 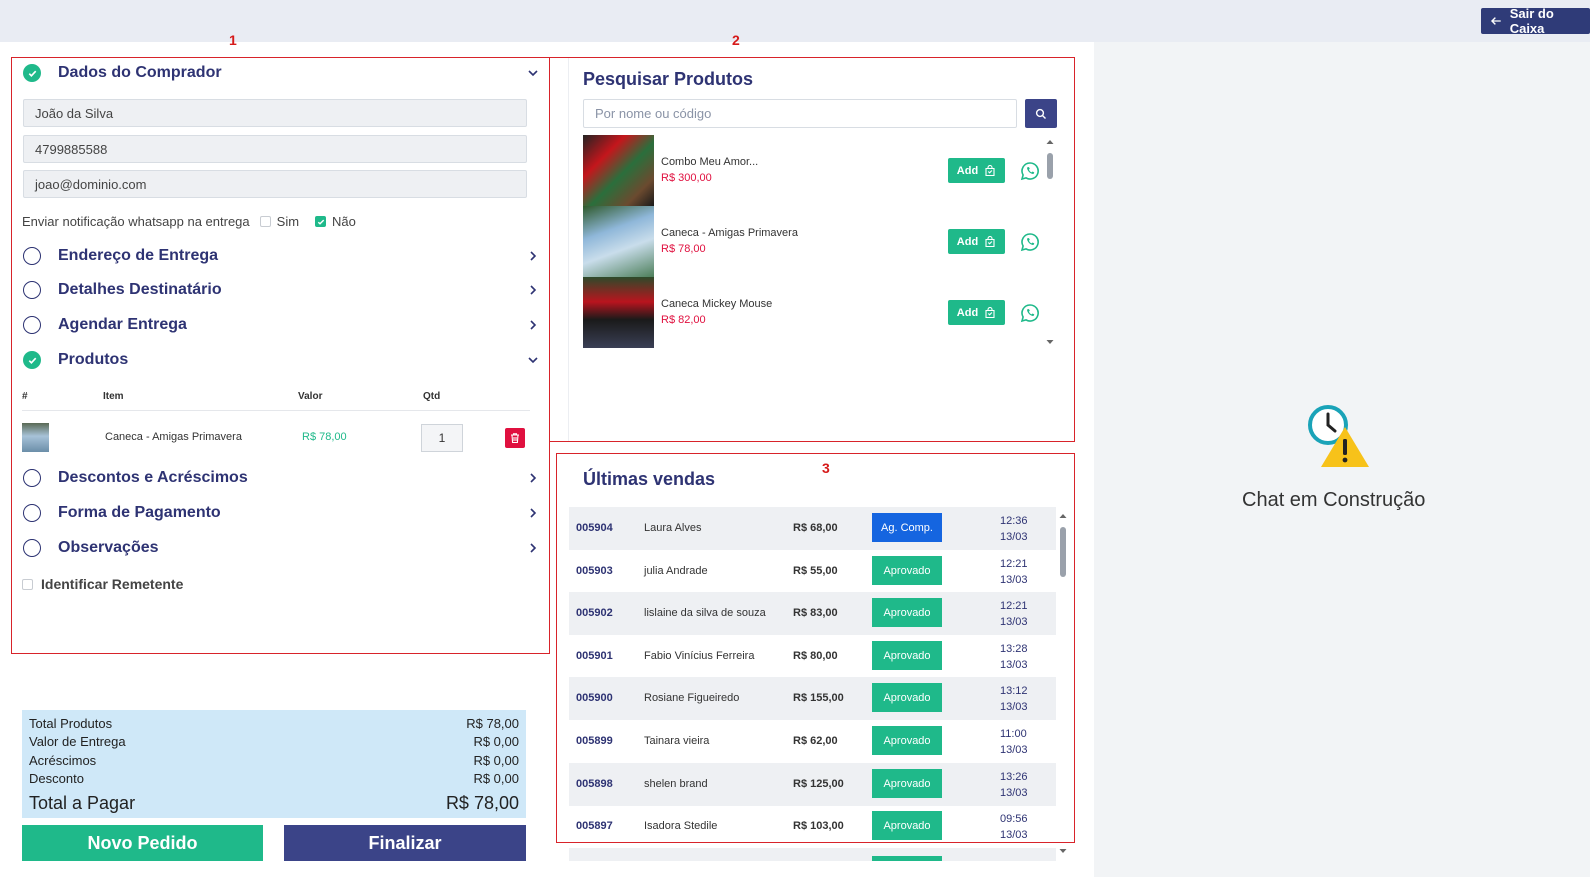 I want to click on sale-code: 005899, so click(x=594, y=741).